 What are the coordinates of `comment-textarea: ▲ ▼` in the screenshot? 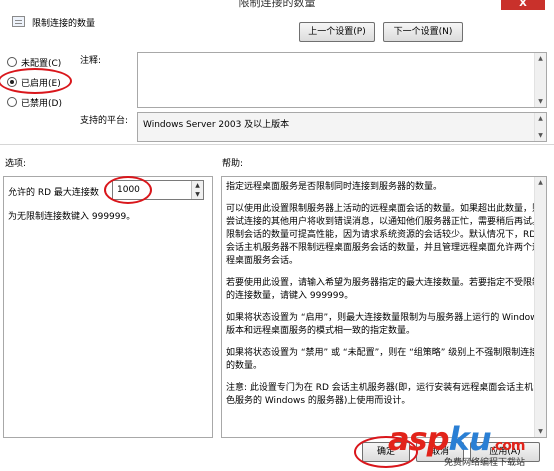 It's located at (342, 80).